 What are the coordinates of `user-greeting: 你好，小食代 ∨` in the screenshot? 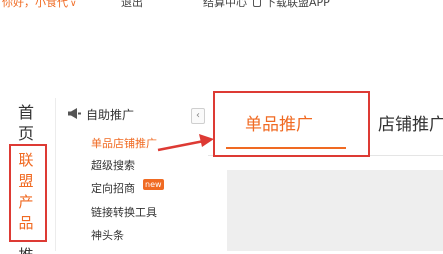 It's located at (39, 5).